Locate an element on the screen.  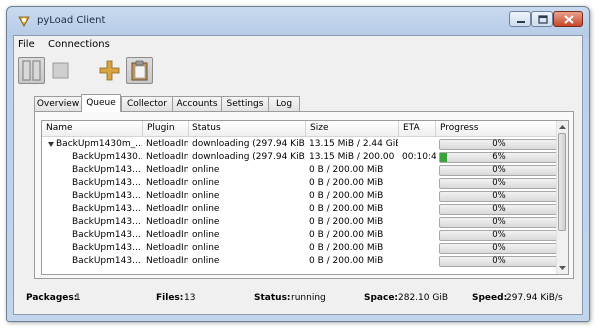
add-button is located at coordinates (109, 70).